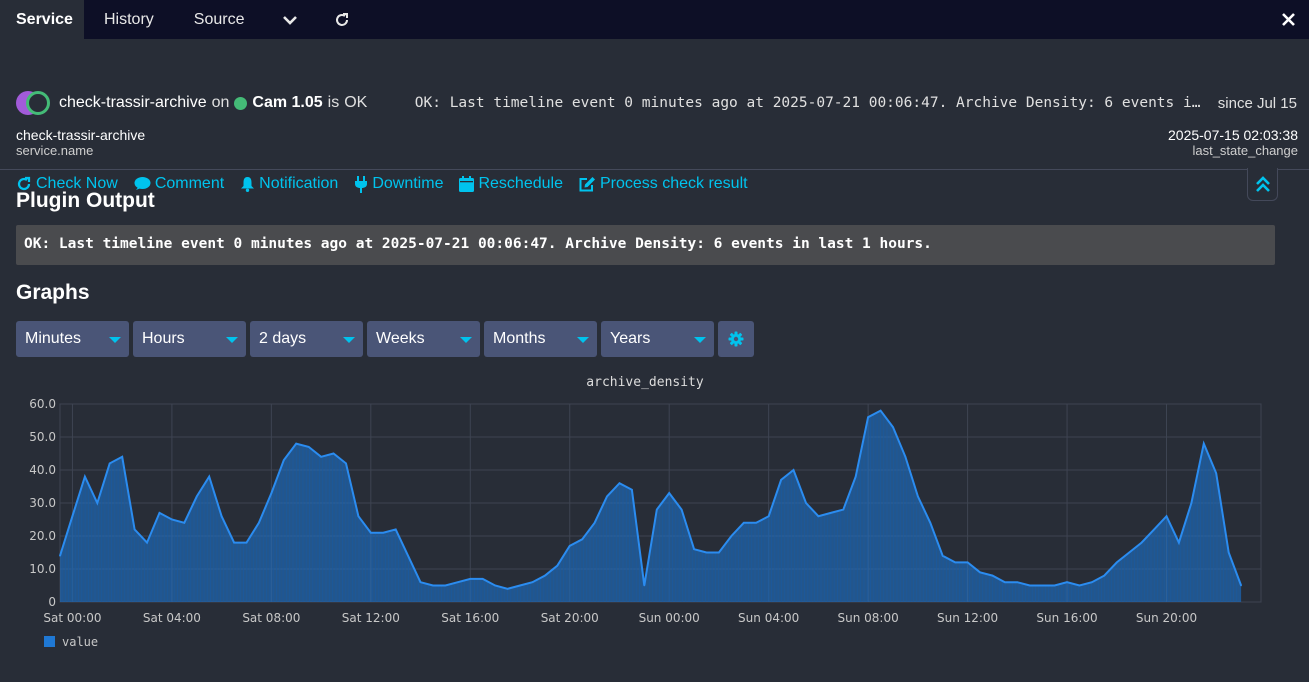 The height and width of the screenshot is (682, 1309). I want to click on legend-swatch, so click(49, 641).